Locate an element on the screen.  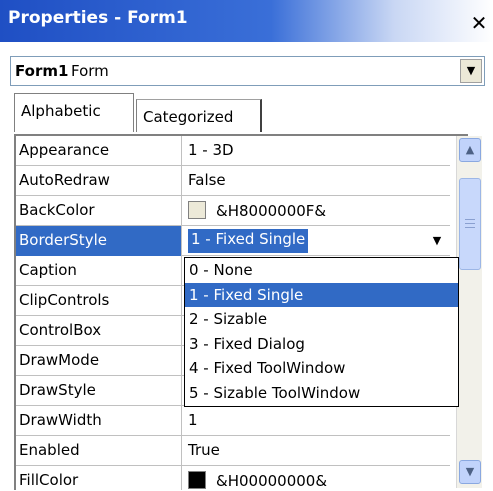
property-row-autoredraw: AutoRedraw False is located at coordinates (233, 181).